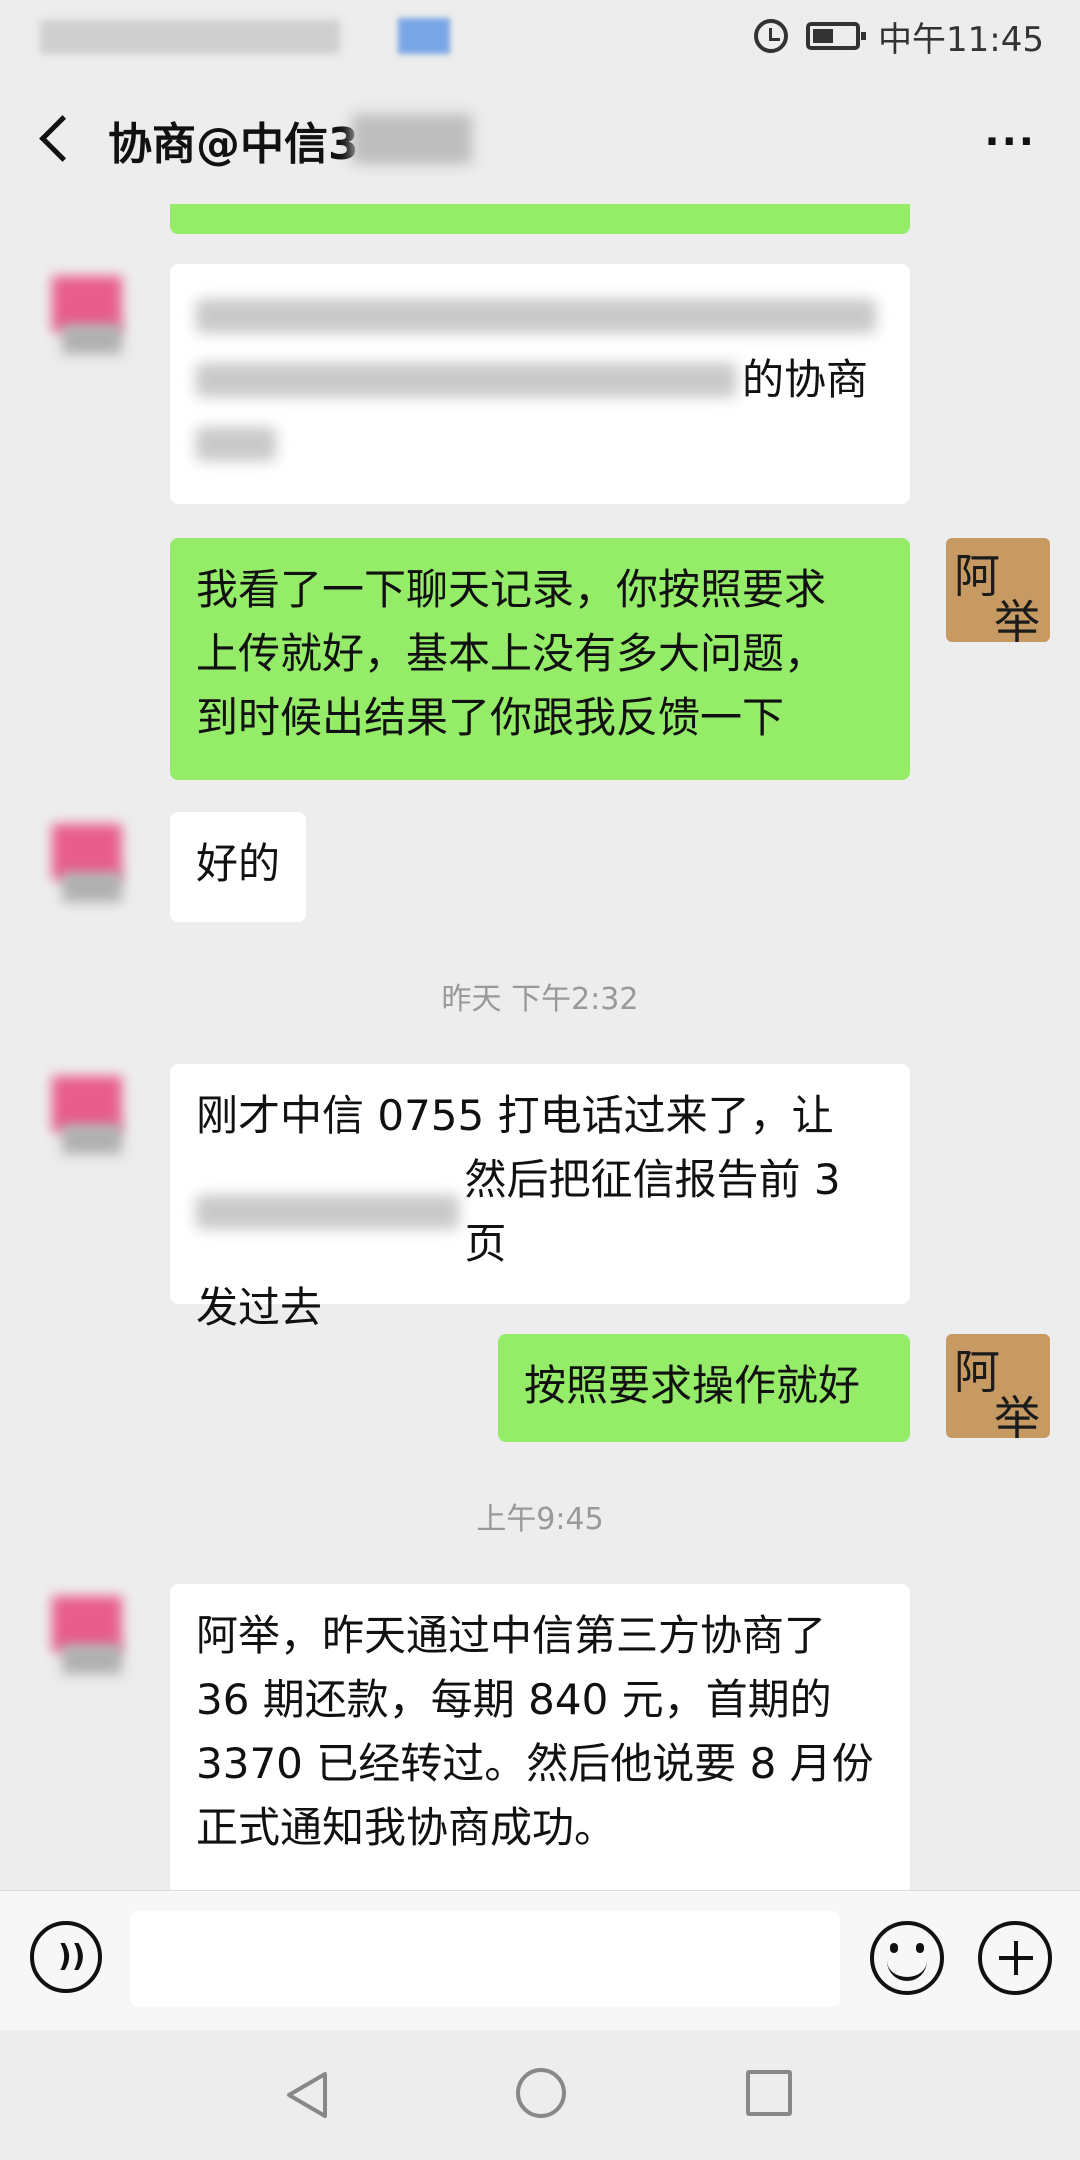 This screenshot has width=1080, height=2160. What do you see at coordinates (540, 219) in the screenshot?
I see `message-bubble-outgoing-partial` at bounding box center [540, 219].